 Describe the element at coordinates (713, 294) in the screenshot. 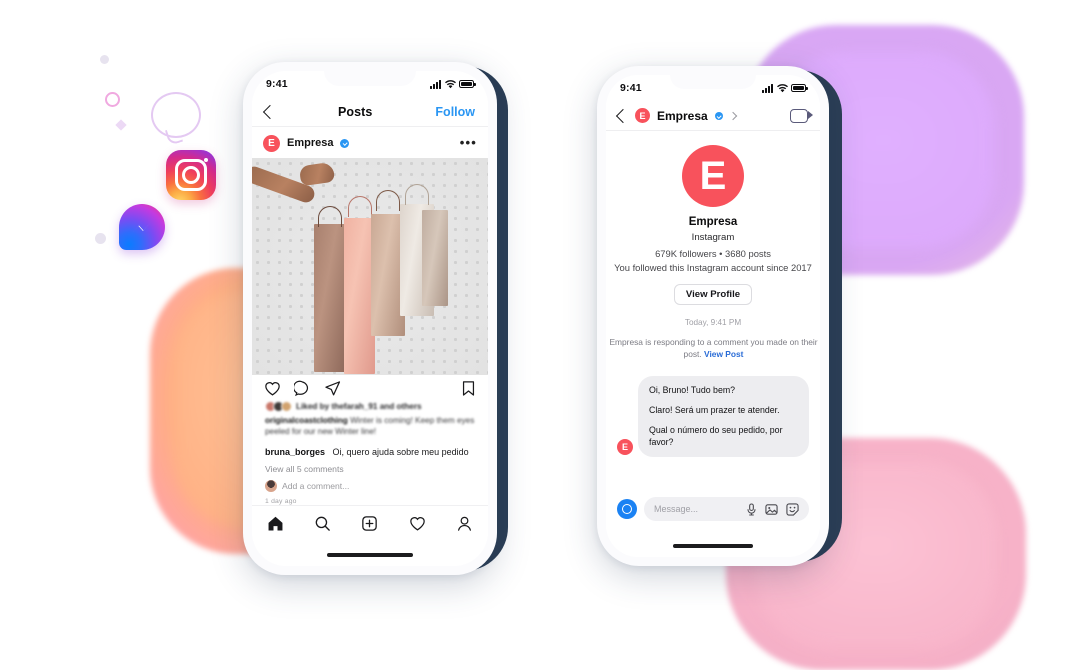

I see `view-profile-button: View Profile` at that location.